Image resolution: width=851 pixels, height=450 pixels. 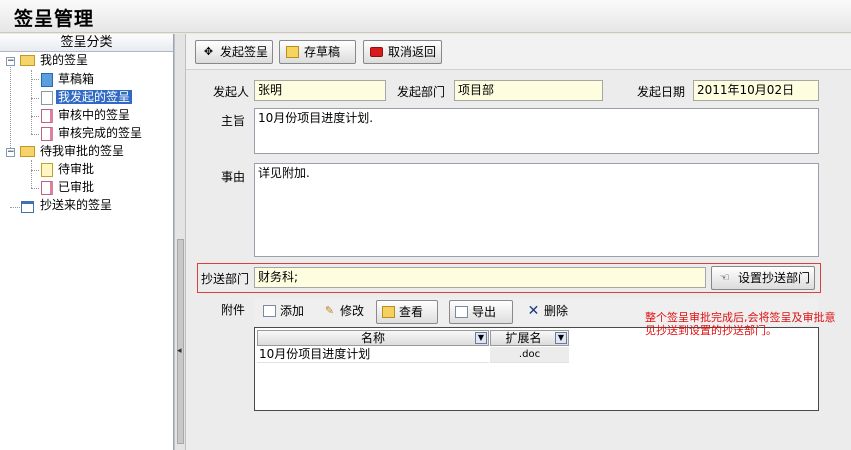 What do you see at coordinates (425, 16) in the screenshot?
I see `title-bar: 签呈管理` at bounding box center [425, 16].